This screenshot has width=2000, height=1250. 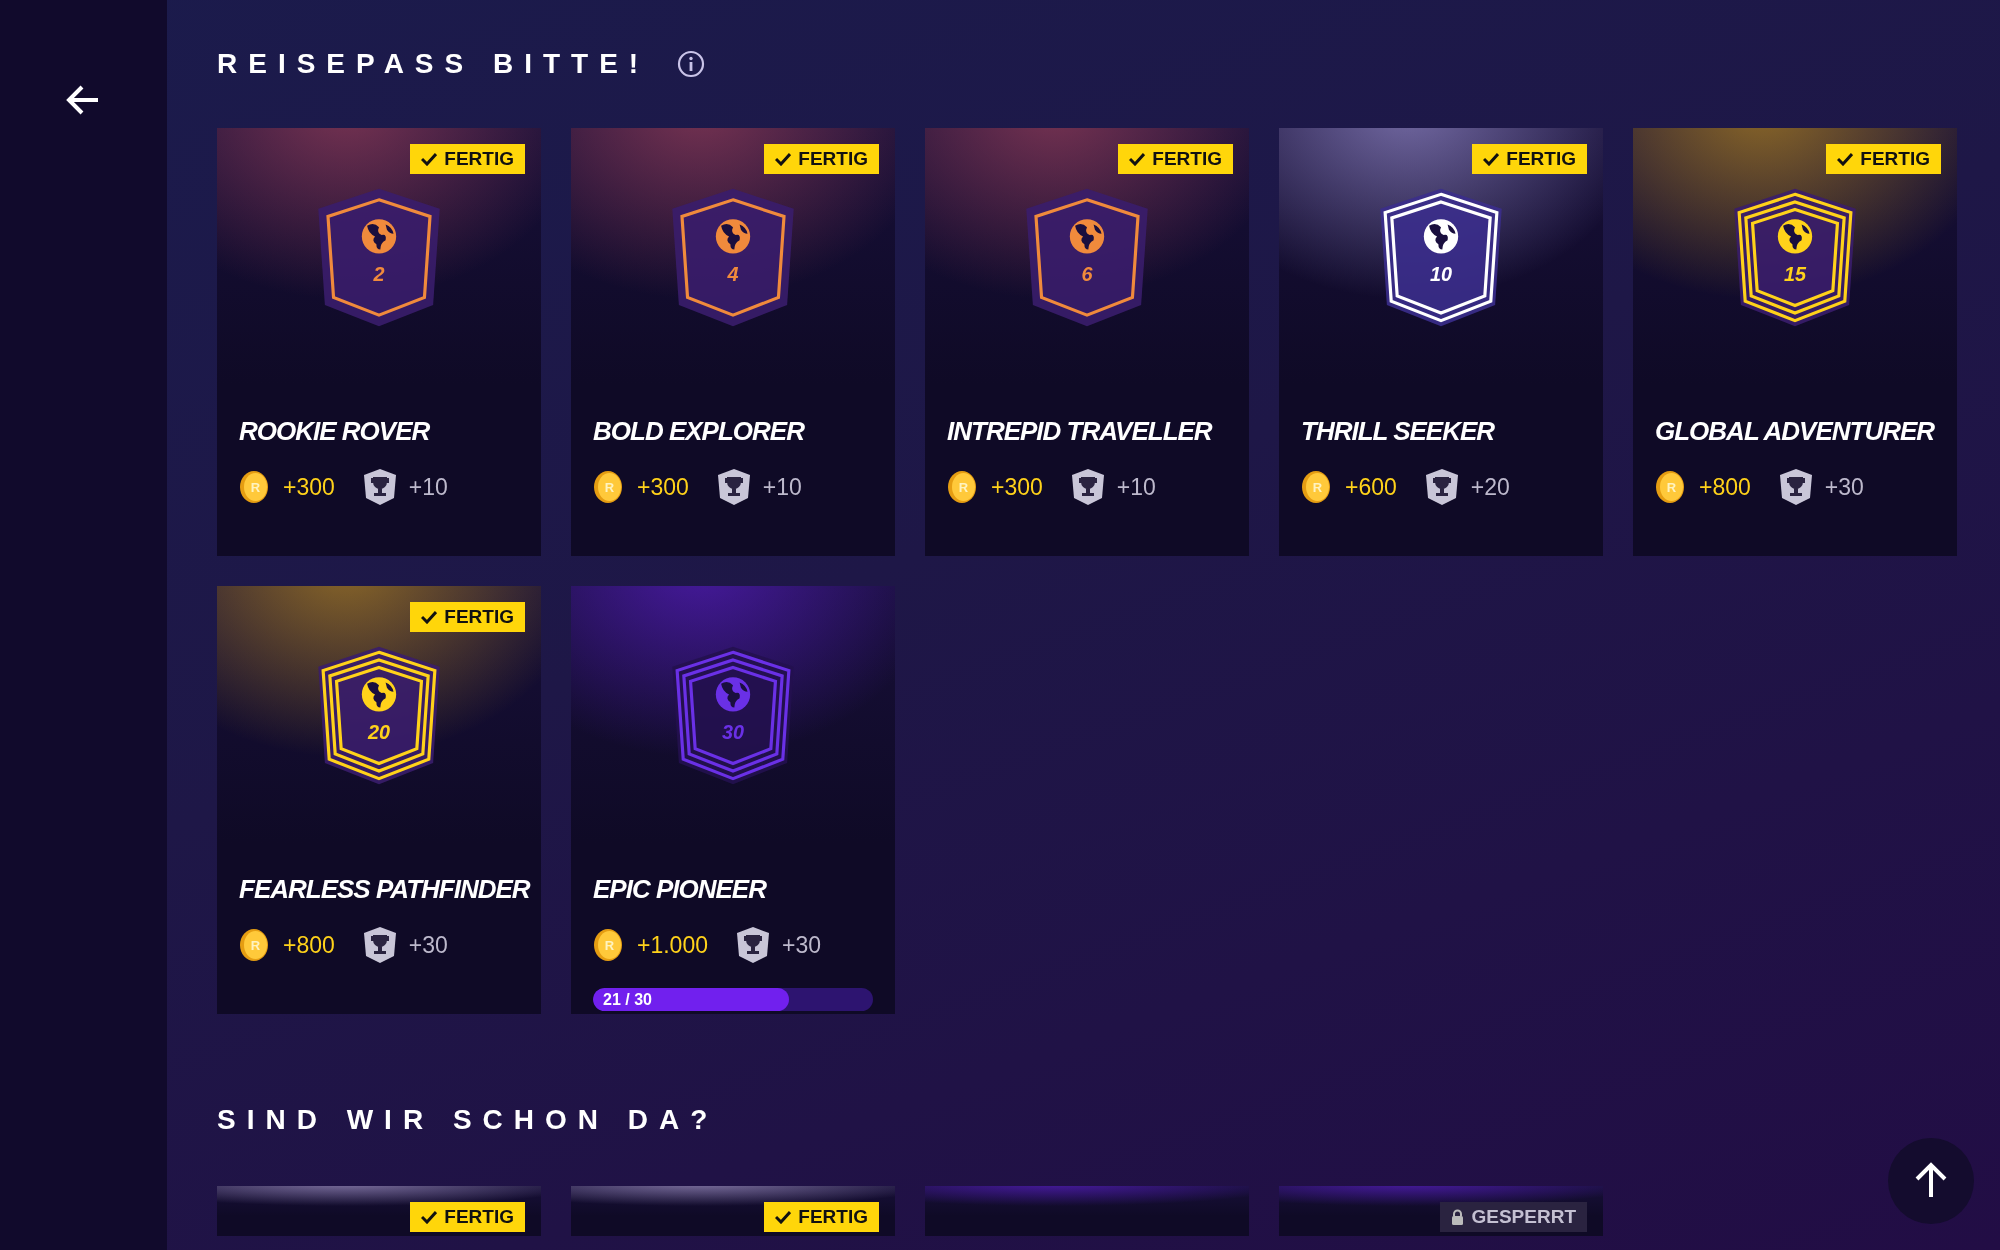 What do you see at coordinates (1795, 274) in the screenshot?
I see `badge-number: 15` at bounding box center [1795, 274].